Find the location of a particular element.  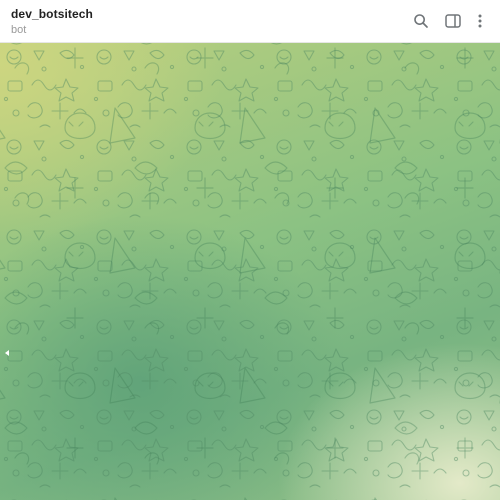

sidebar-toggle-button is located at coordinates (453, 21).